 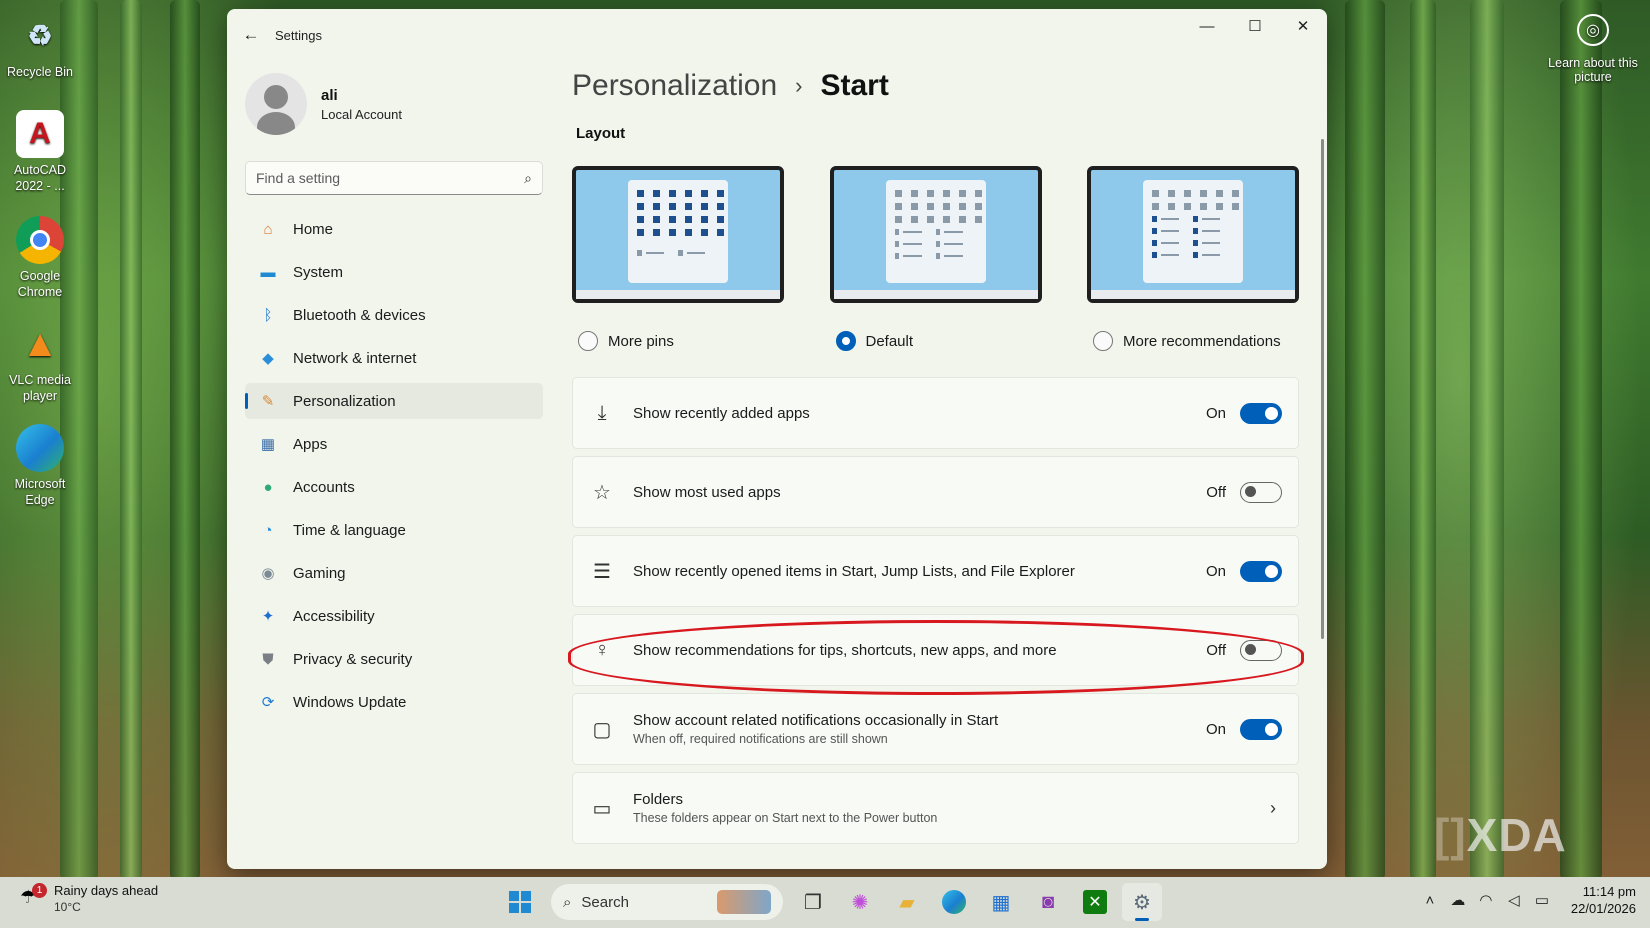 I want to click on taskbar-search-label: Search, so click(x=605, y=902).